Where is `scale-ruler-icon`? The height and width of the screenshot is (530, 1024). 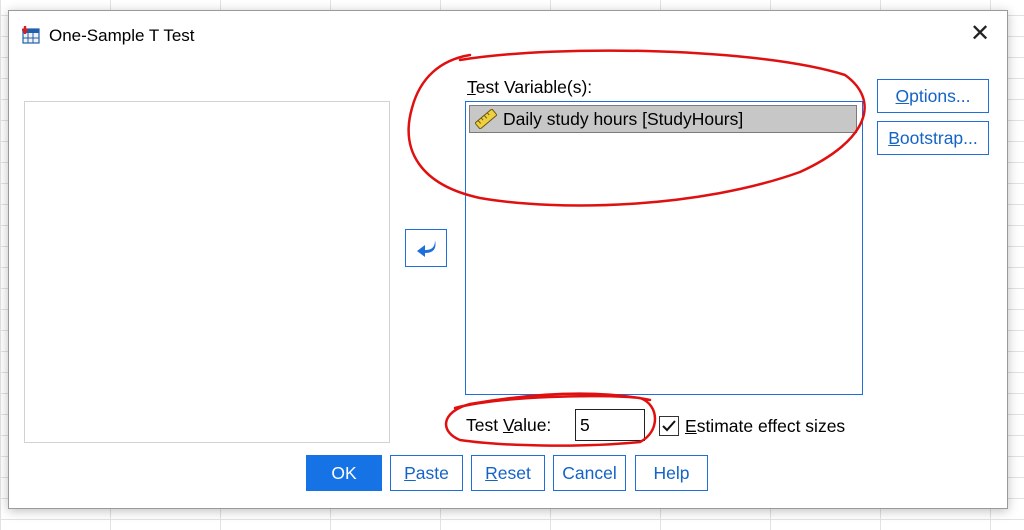 scale-ruler-icon is located at coordinates (486, 119).